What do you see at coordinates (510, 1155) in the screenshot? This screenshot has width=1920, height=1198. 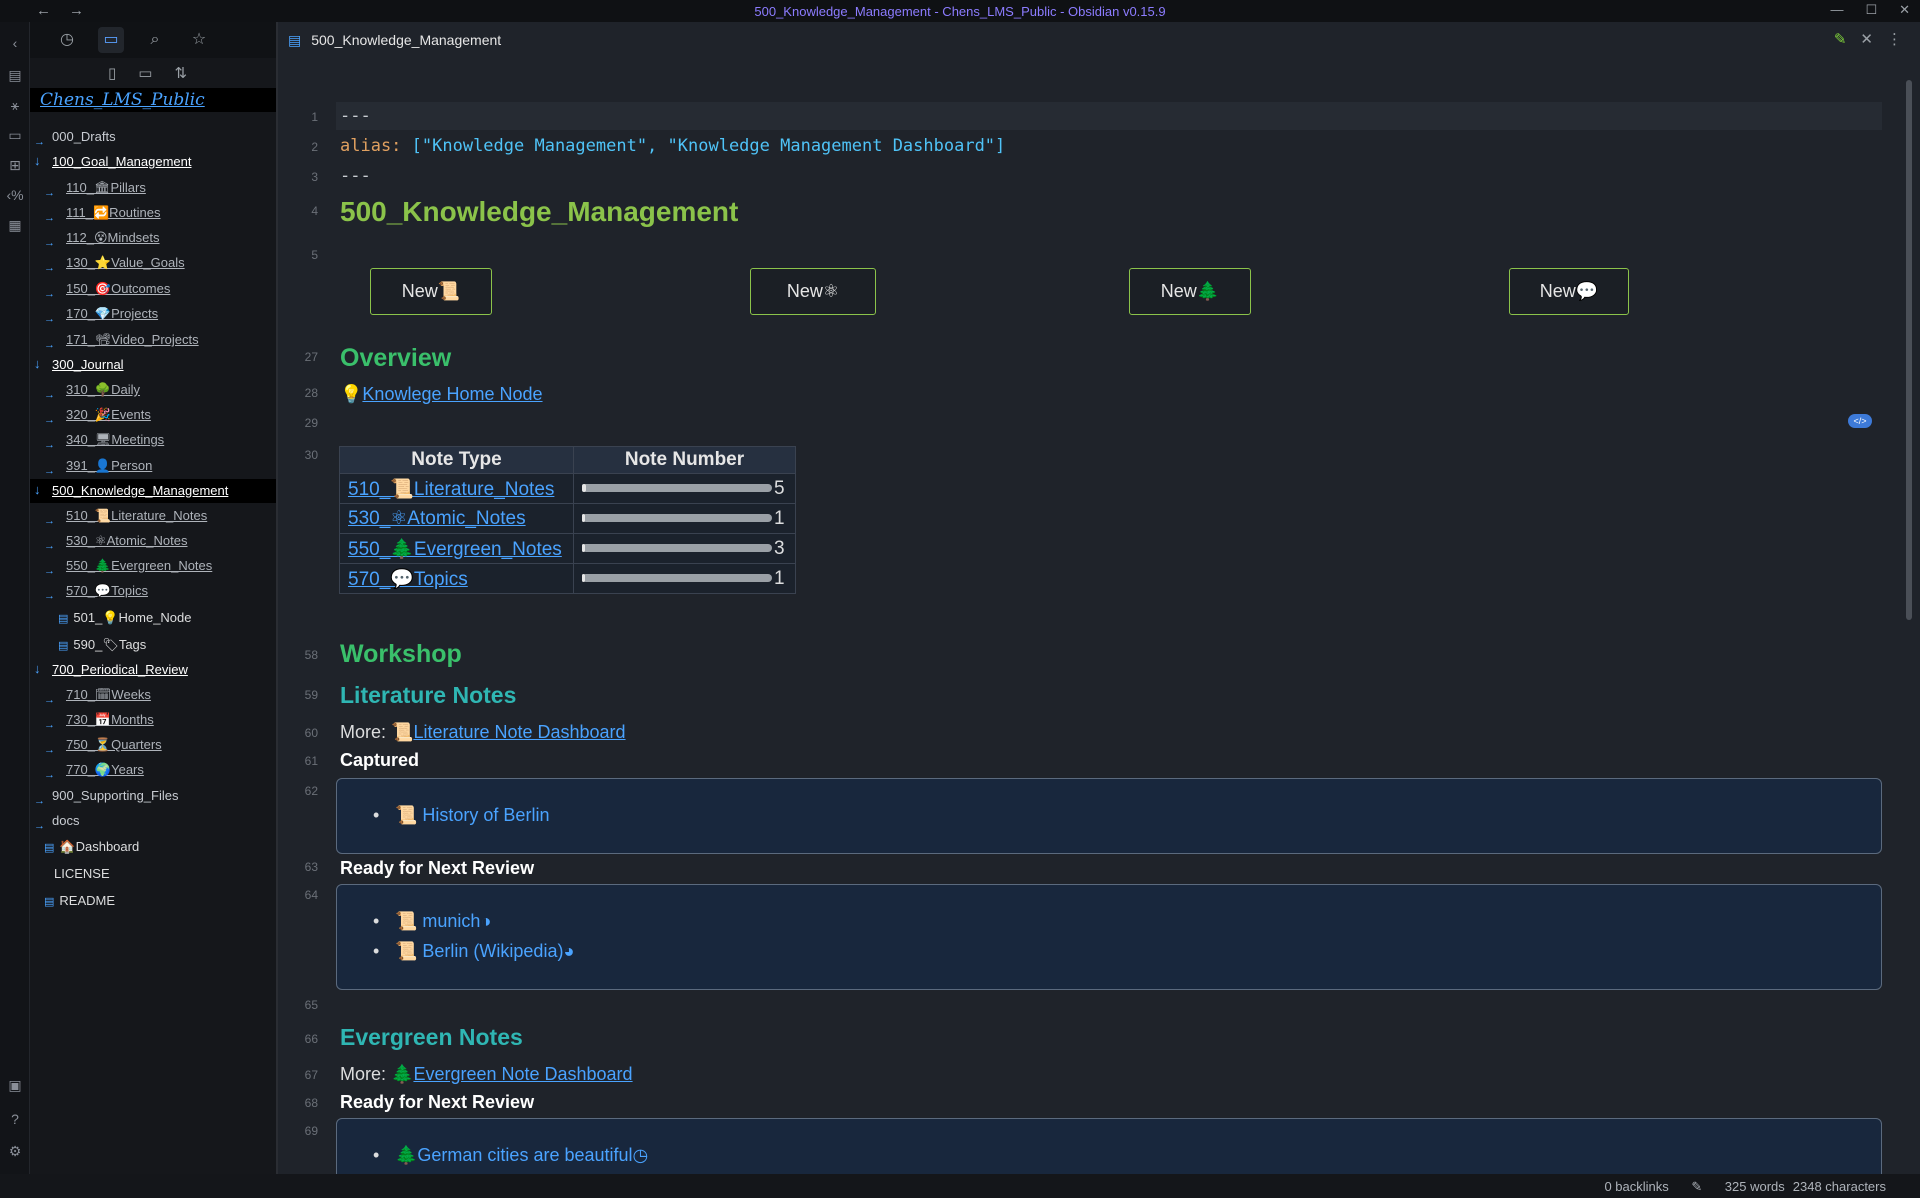 I see `list-item: 🌲German cities are beautiful◷` at bounding box center [510, 1155].